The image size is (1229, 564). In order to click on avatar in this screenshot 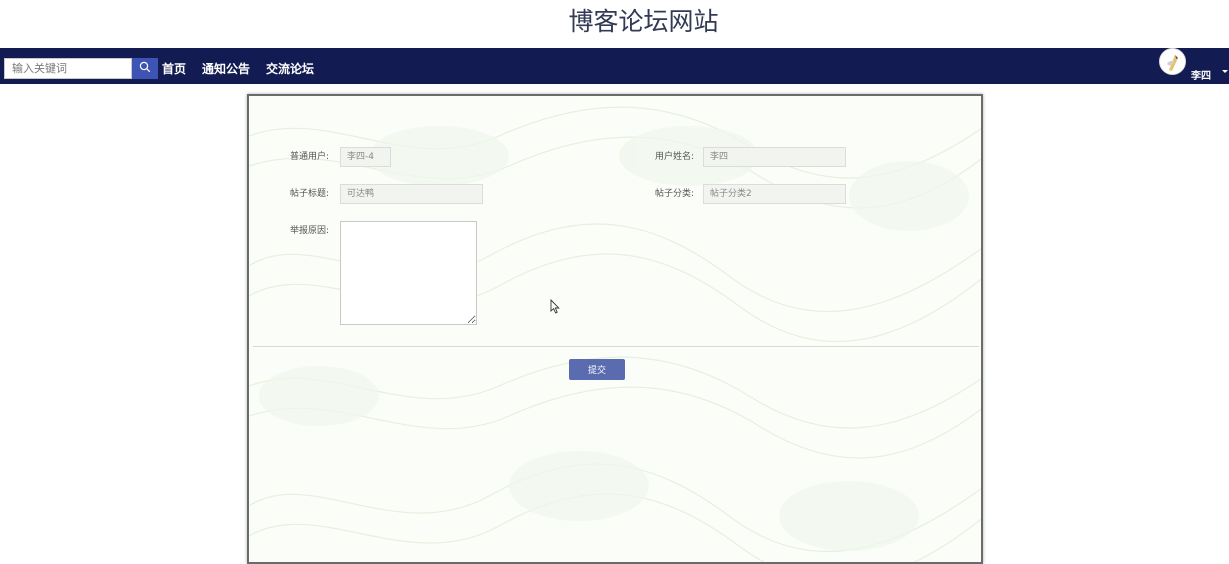, I will do `click(1172, 61)`.